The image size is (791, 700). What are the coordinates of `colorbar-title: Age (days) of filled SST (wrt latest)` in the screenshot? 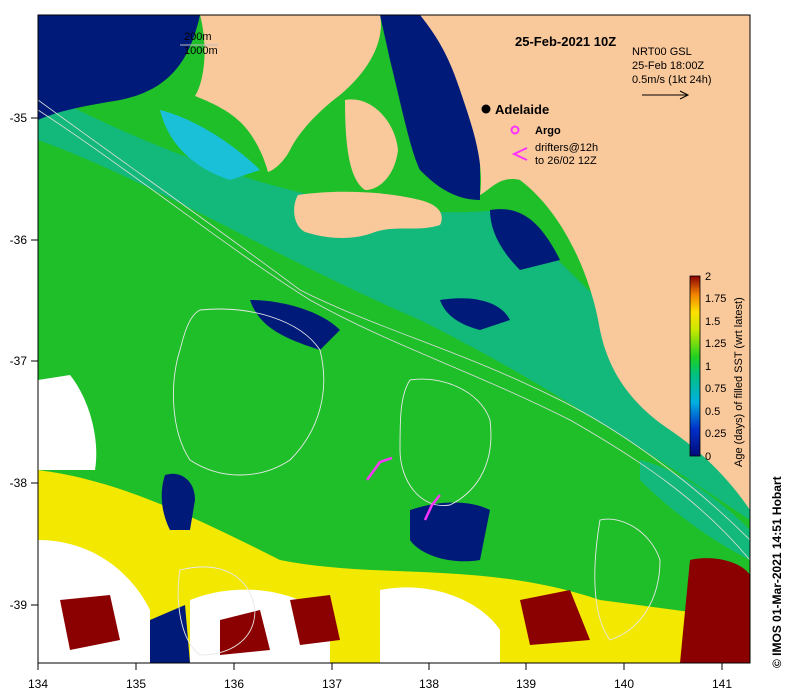 It's located at (739, 382).